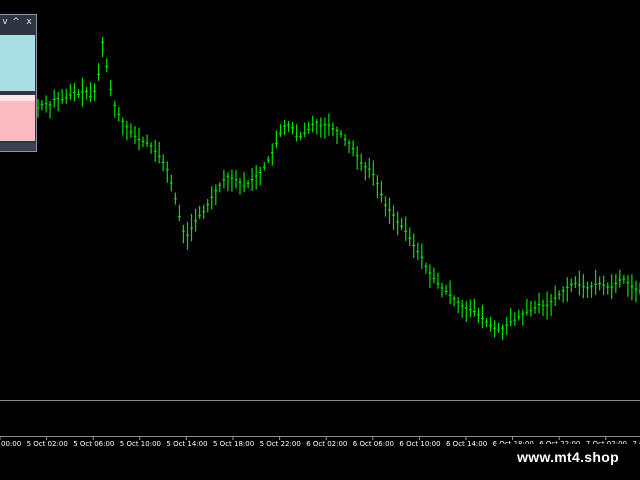  I want to click on time-tick-label: 5 Oct 10:00, so click(140, 444).